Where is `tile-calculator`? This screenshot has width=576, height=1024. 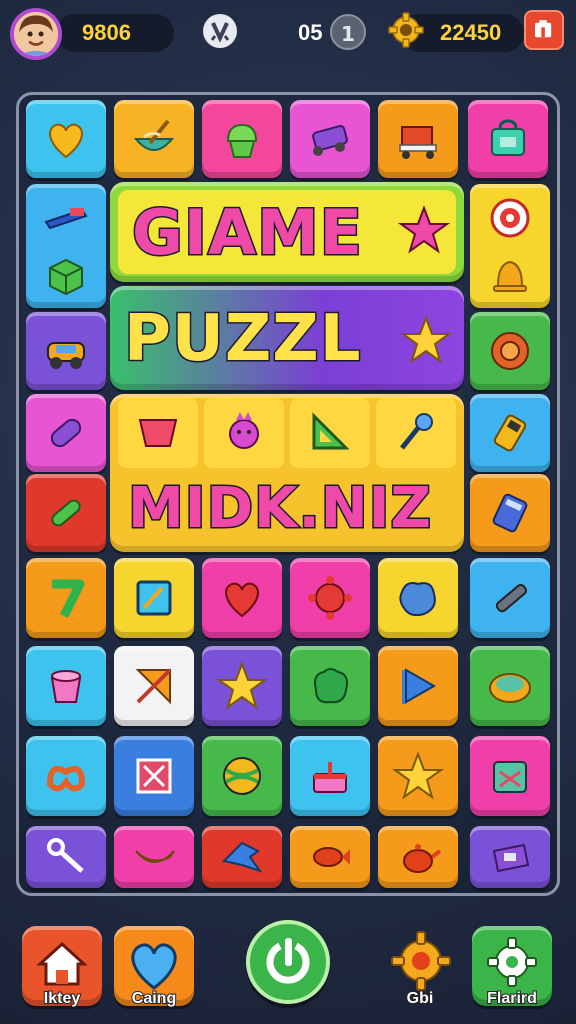 tile-calculator is located at coordinates (510, 513).